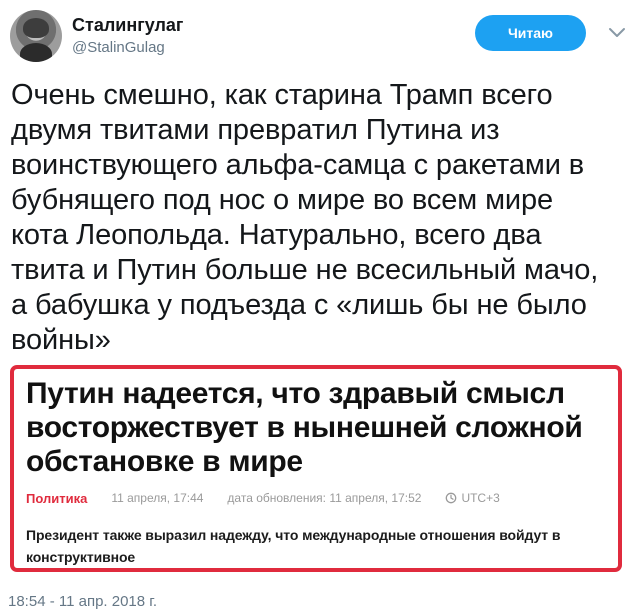 The height and width of the screenshot is (614, 638). What do you see at coordinates (319, 38) in the screenshot?
I see `tweet-header: Сталингулаг @StalinGulag Читаю` at bounding box center [319, 38].